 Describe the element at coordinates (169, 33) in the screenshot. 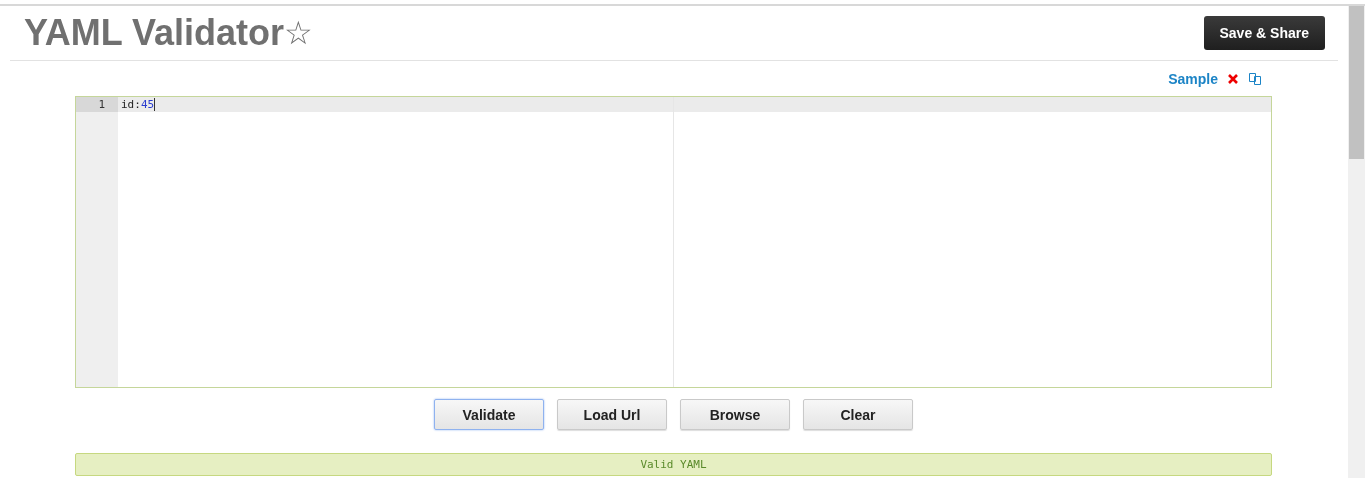

I see `page-title: YAML Validator☆` at that location.